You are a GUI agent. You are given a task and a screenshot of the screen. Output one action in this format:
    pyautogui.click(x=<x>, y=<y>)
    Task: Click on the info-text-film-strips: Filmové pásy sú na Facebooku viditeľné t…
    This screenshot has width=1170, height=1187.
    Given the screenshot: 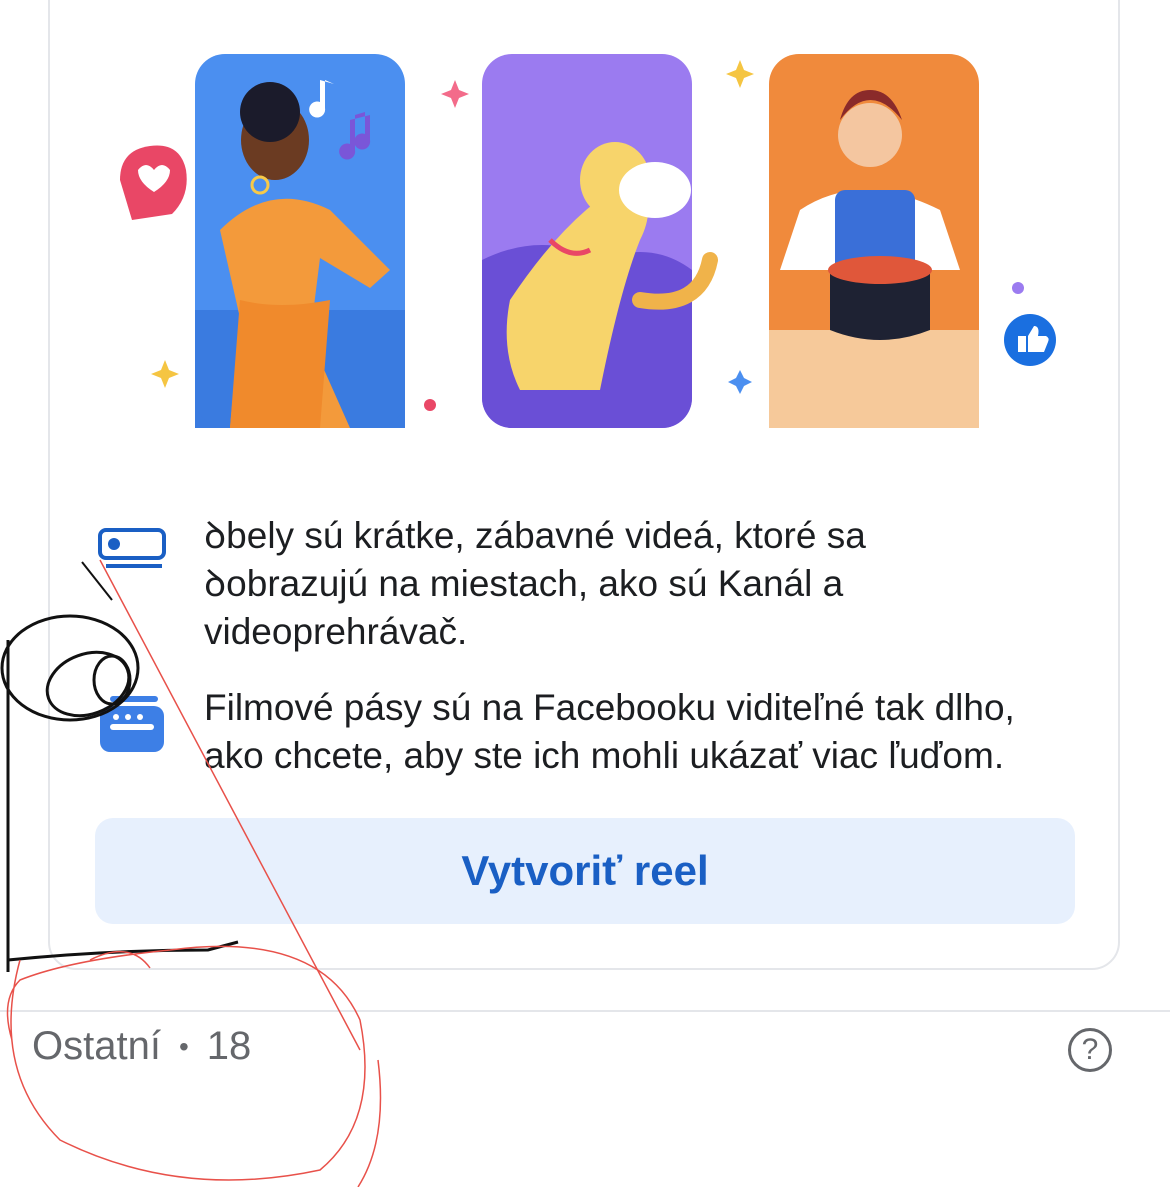 What is the action you would take?
    pyautogui.click(x=654, y=732)
    